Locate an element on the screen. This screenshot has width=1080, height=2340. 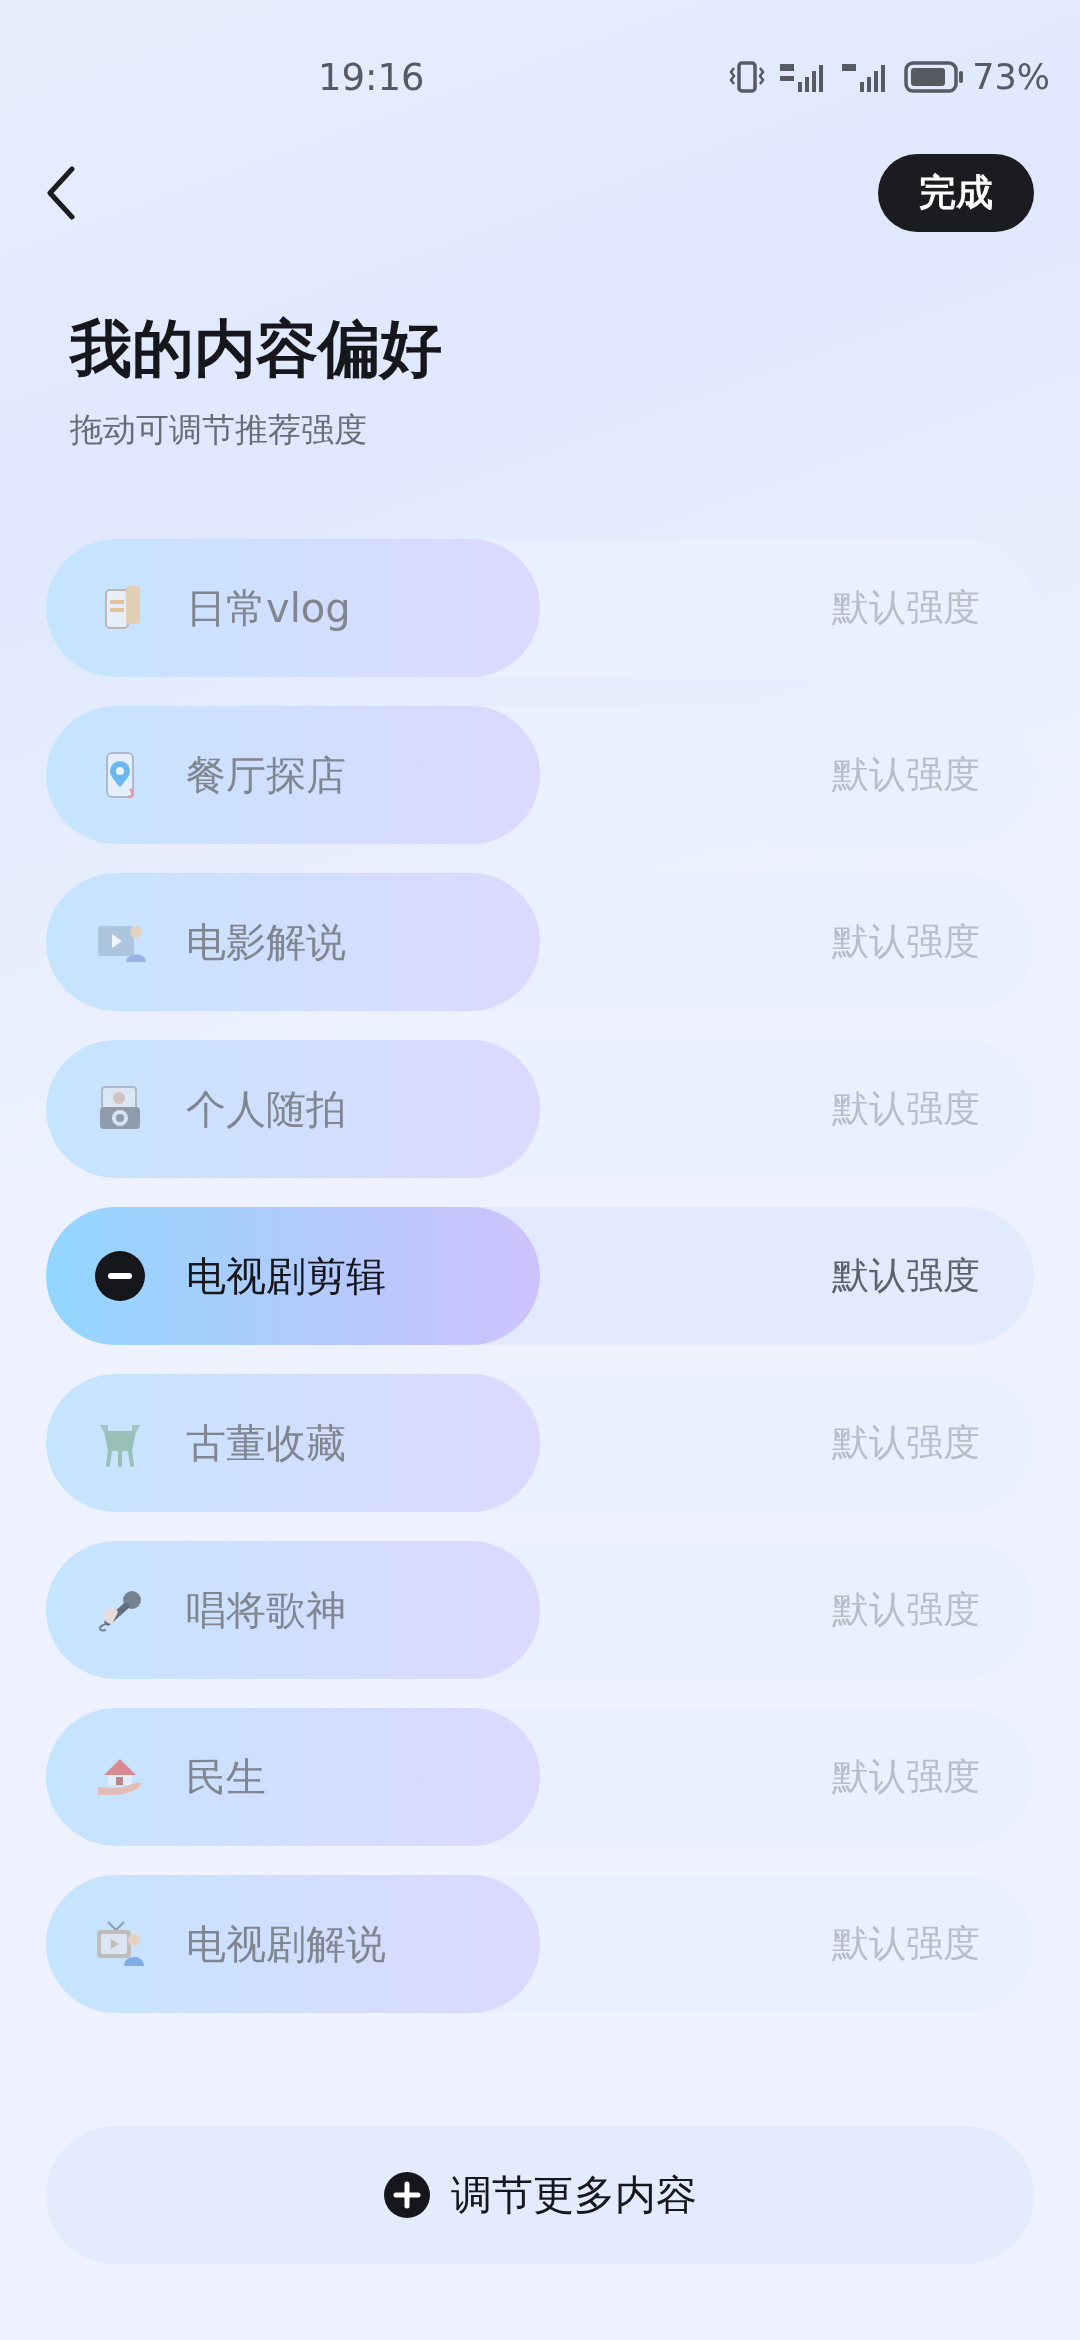
vibrate-icon is located at coordinates (747, 77).